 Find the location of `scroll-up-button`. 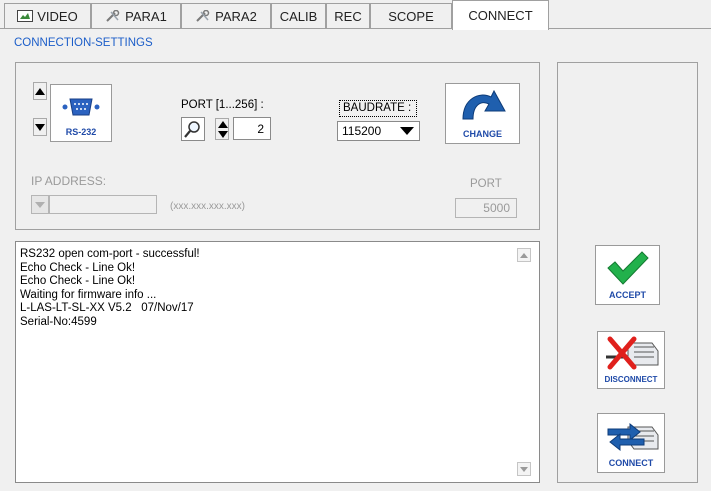

scroll-up-button is located at coordinates (524, 255).